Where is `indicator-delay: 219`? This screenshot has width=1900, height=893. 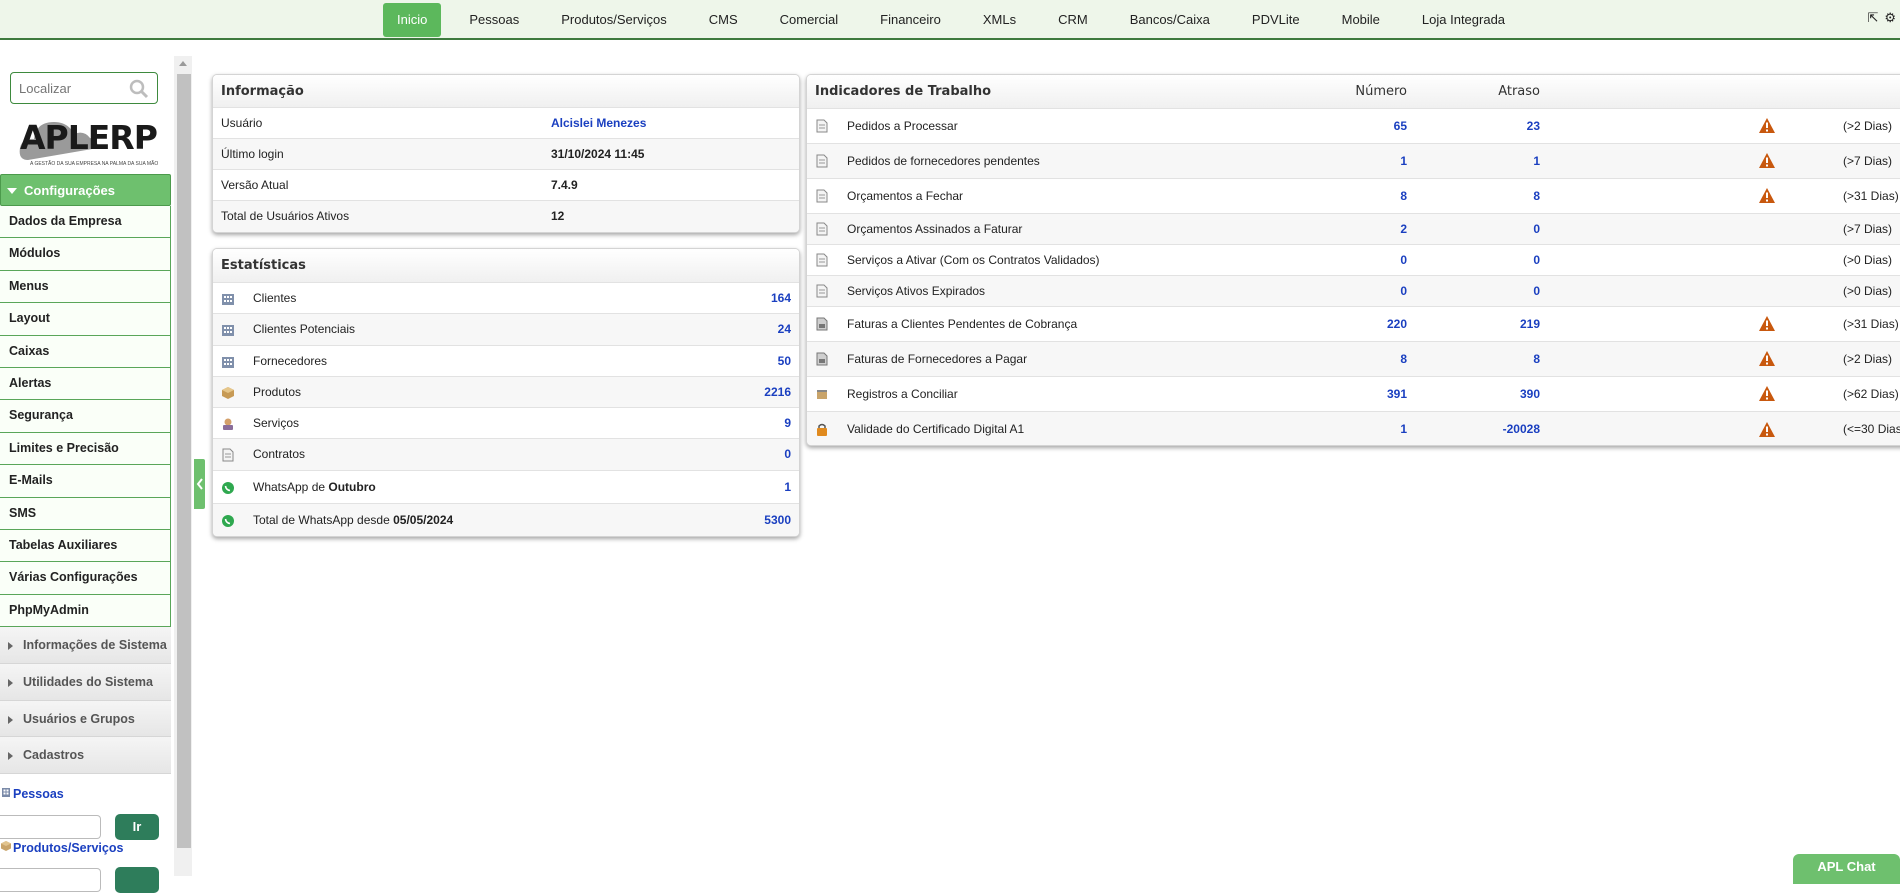
indicator-delay: 219 is located at coordinates (1530, 324).